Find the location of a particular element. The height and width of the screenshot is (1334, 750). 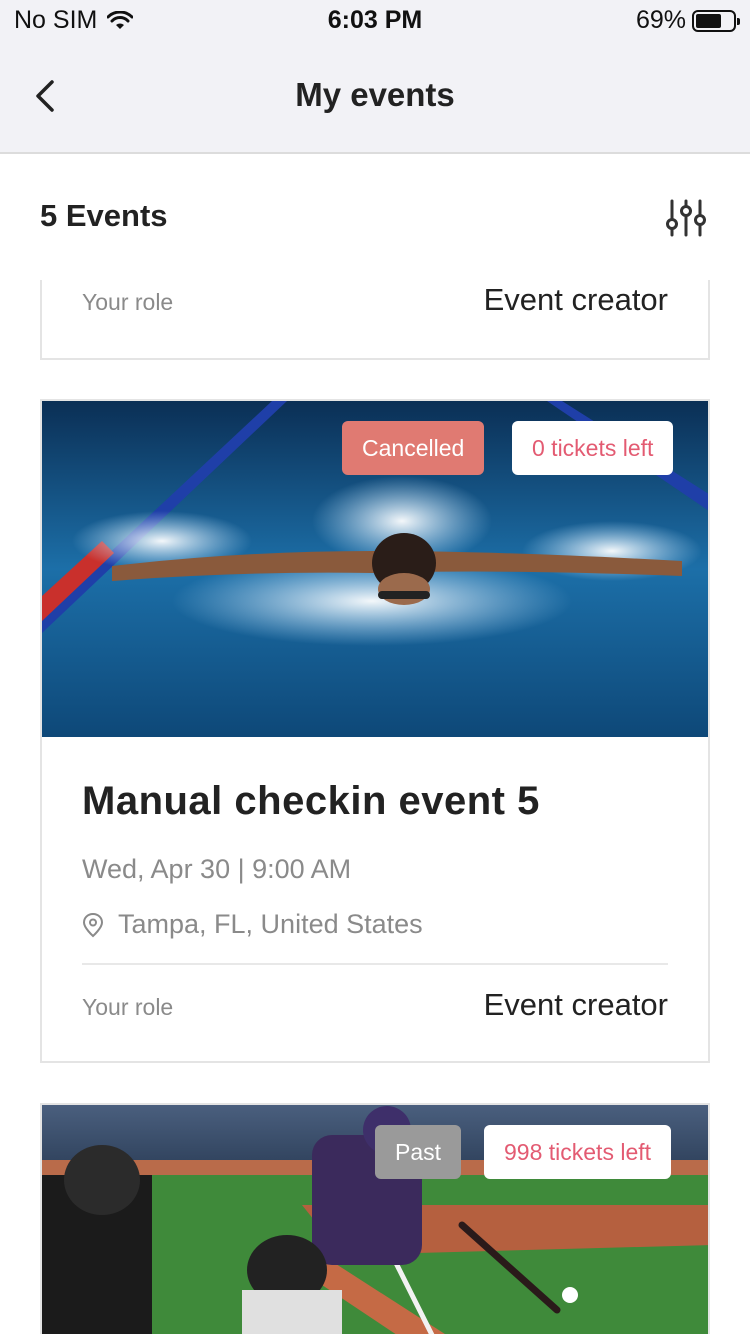

status-bar: No SIM 6:03 PM 69% is located at coordinates (375, 21).